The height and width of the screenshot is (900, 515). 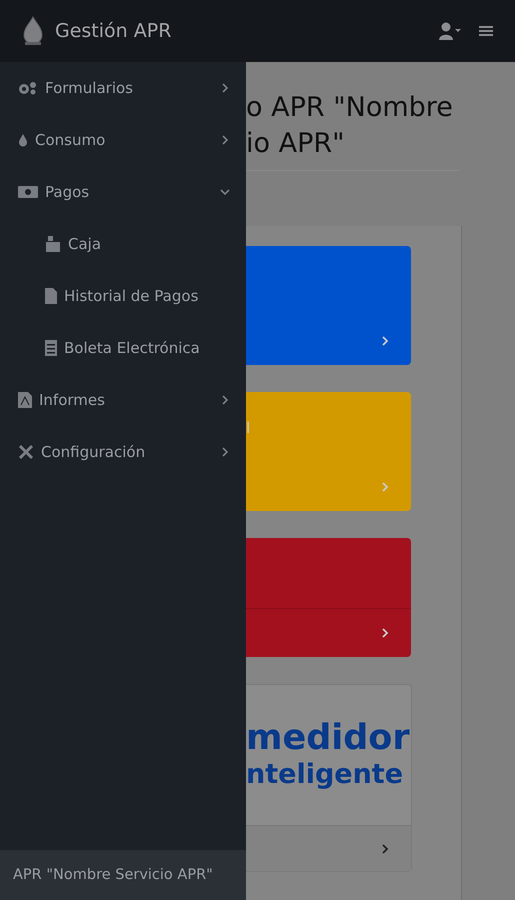 What do you see at coordinates (248, 428) in the screenshot?
I see `card-text: l` at bounding box center [248, 428].